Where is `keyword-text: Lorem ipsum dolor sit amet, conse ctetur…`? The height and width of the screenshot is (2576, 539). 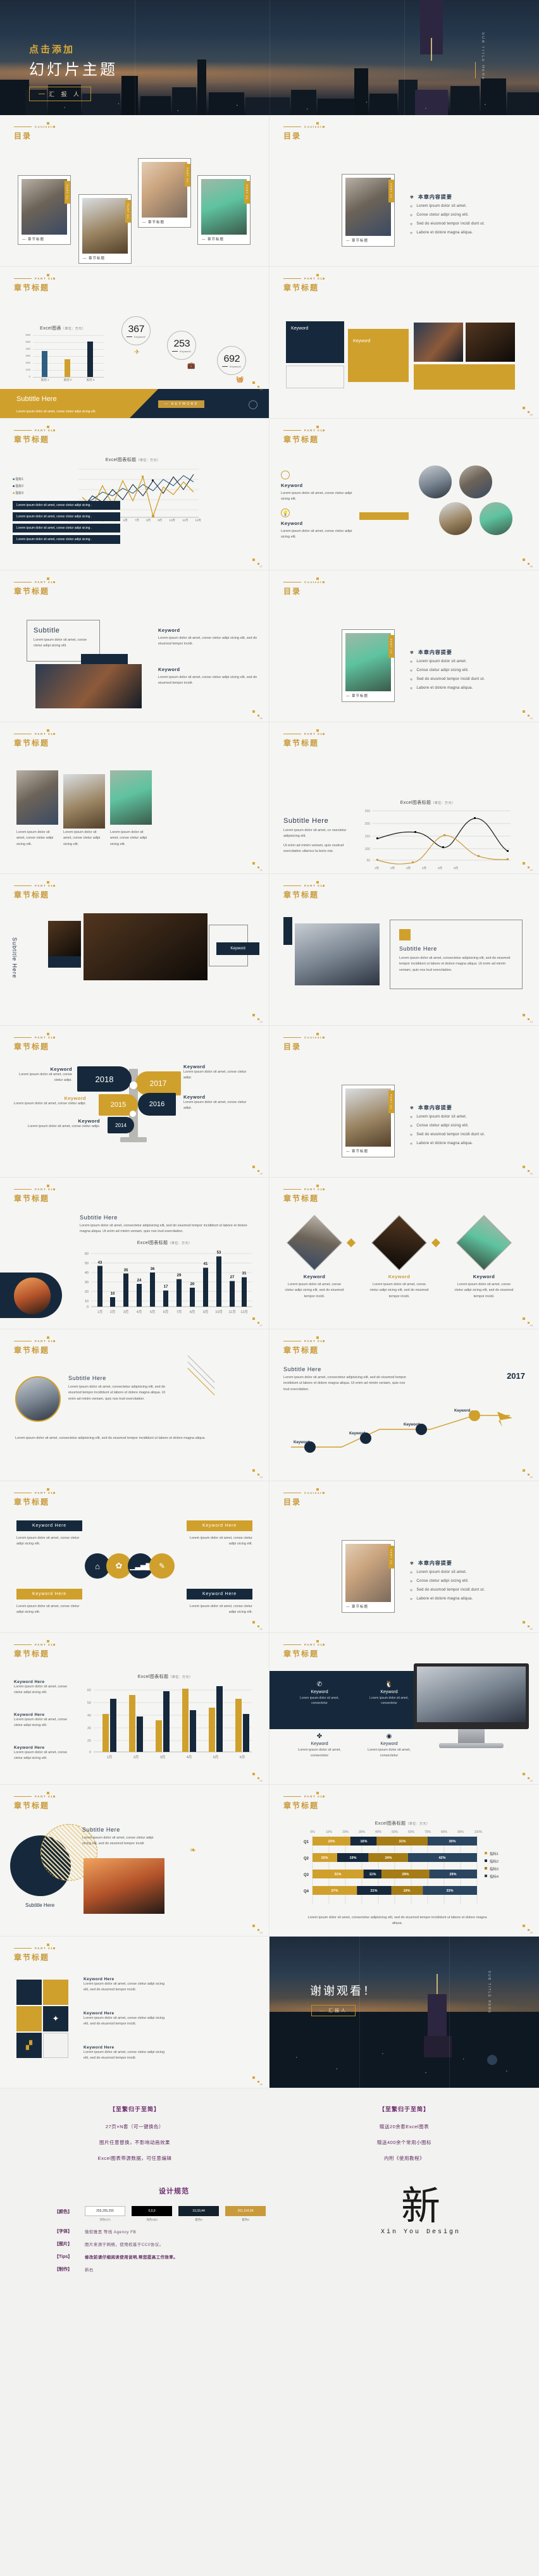 keyword-text: Lorem ipsum dolor sit amet, conse ctetur… is located at coordinates (207, 680).